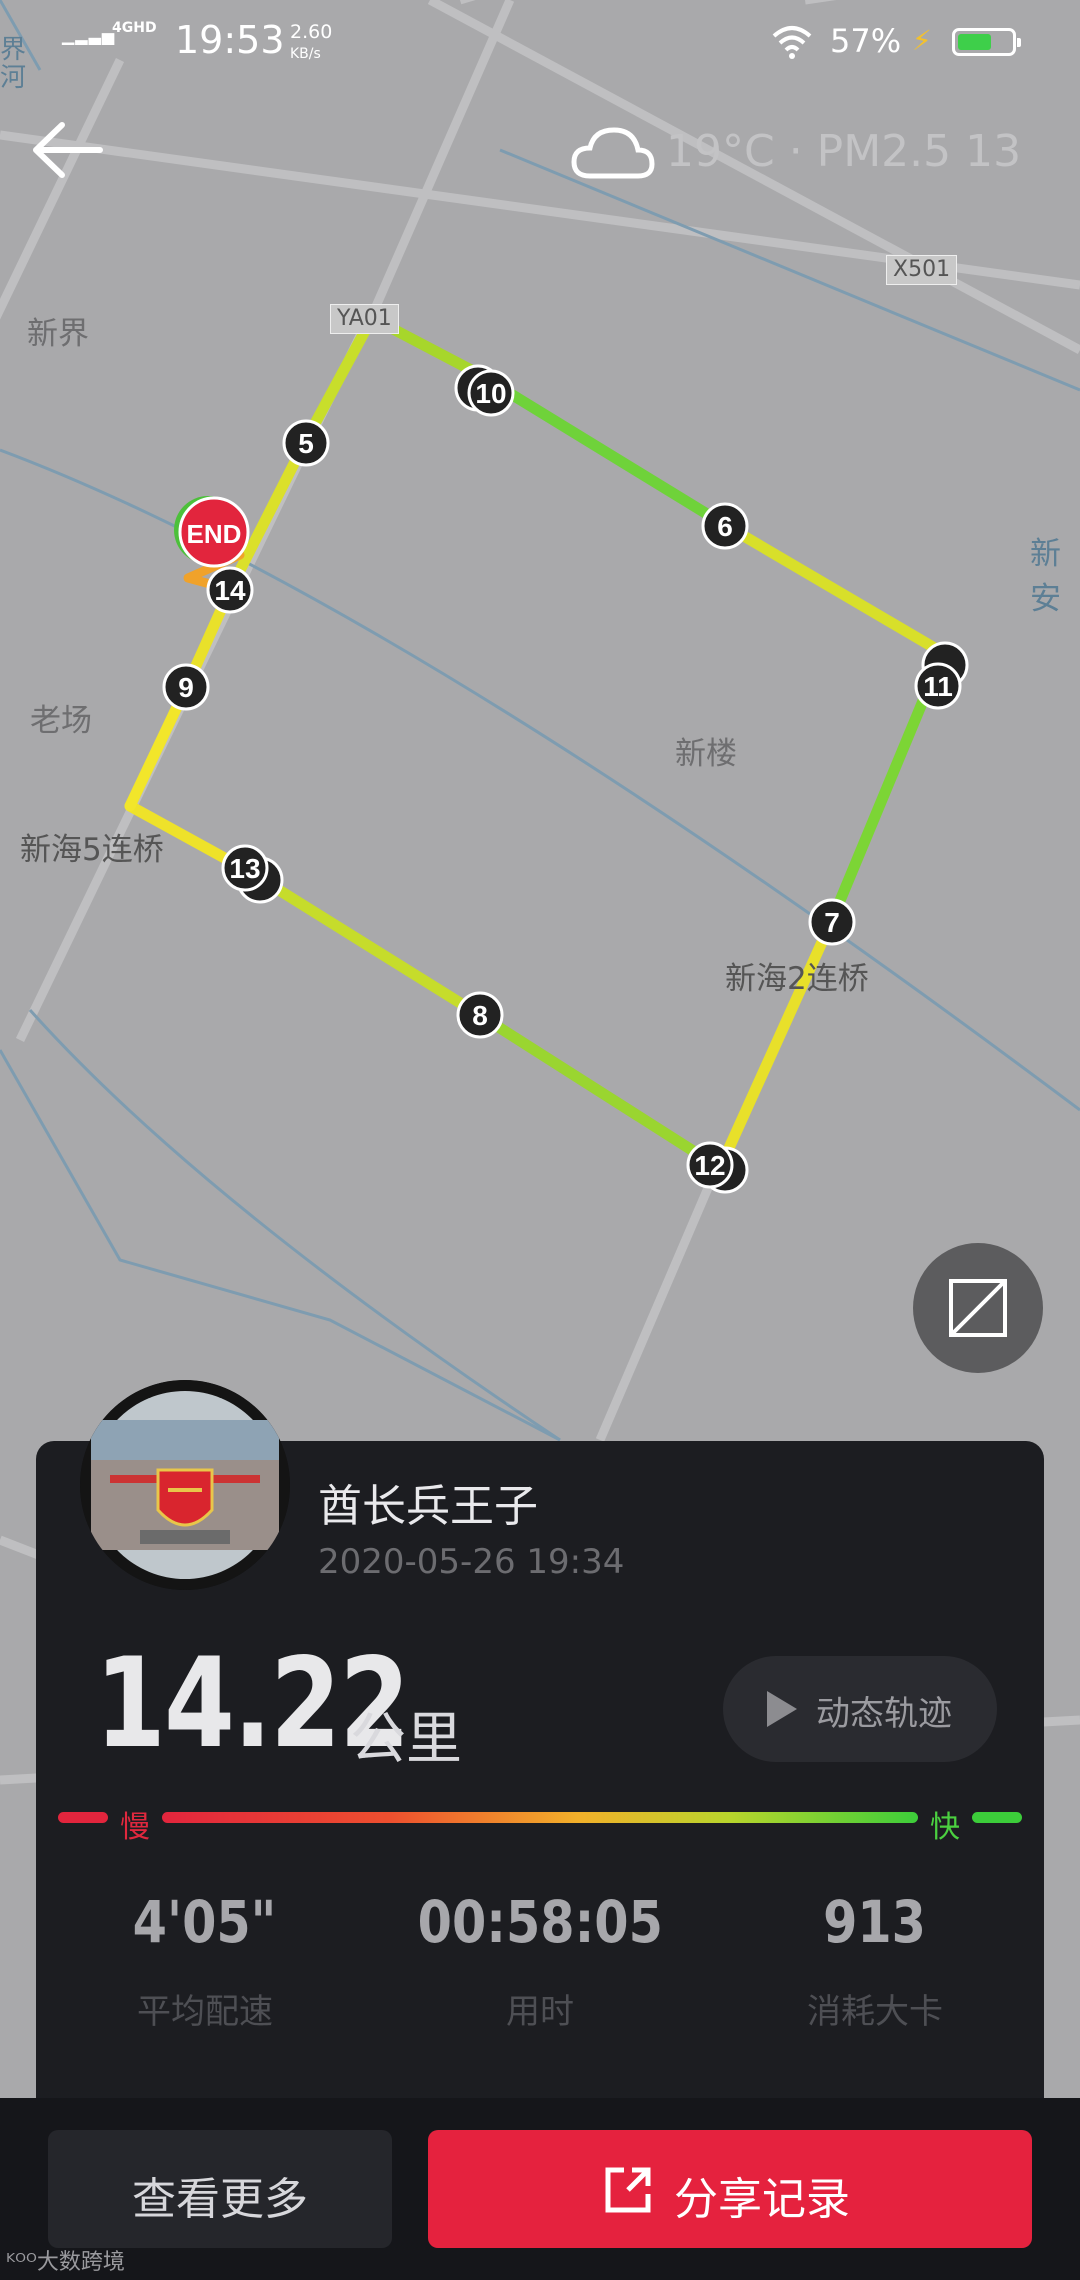 This screenshot has height=2280, width=1080. What do you see at coordinates (83, 1817) in the screenshot?
I see `slow-dash` at bounding box center [83, 1817].